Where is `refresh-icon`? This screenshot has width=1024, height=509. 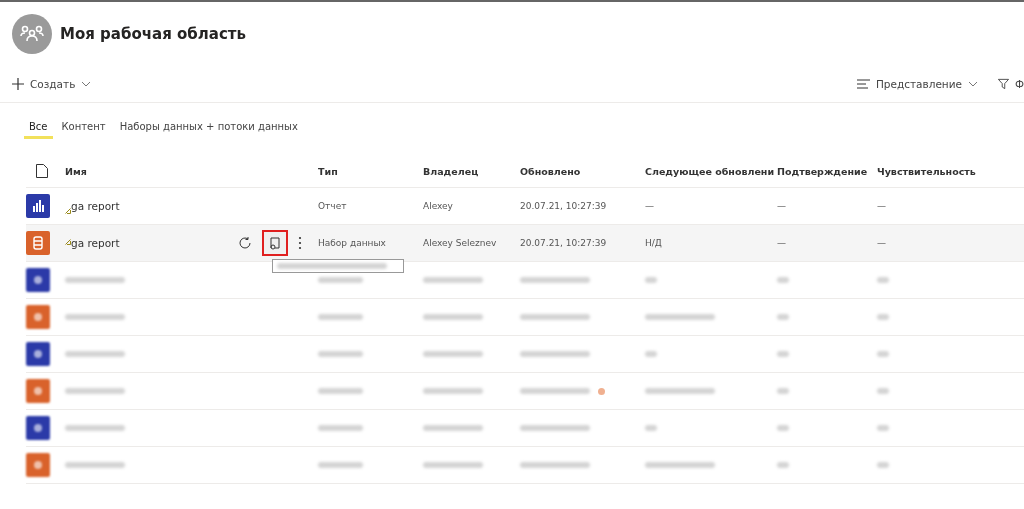 refresh-icon is located at coordinates (245, 243).